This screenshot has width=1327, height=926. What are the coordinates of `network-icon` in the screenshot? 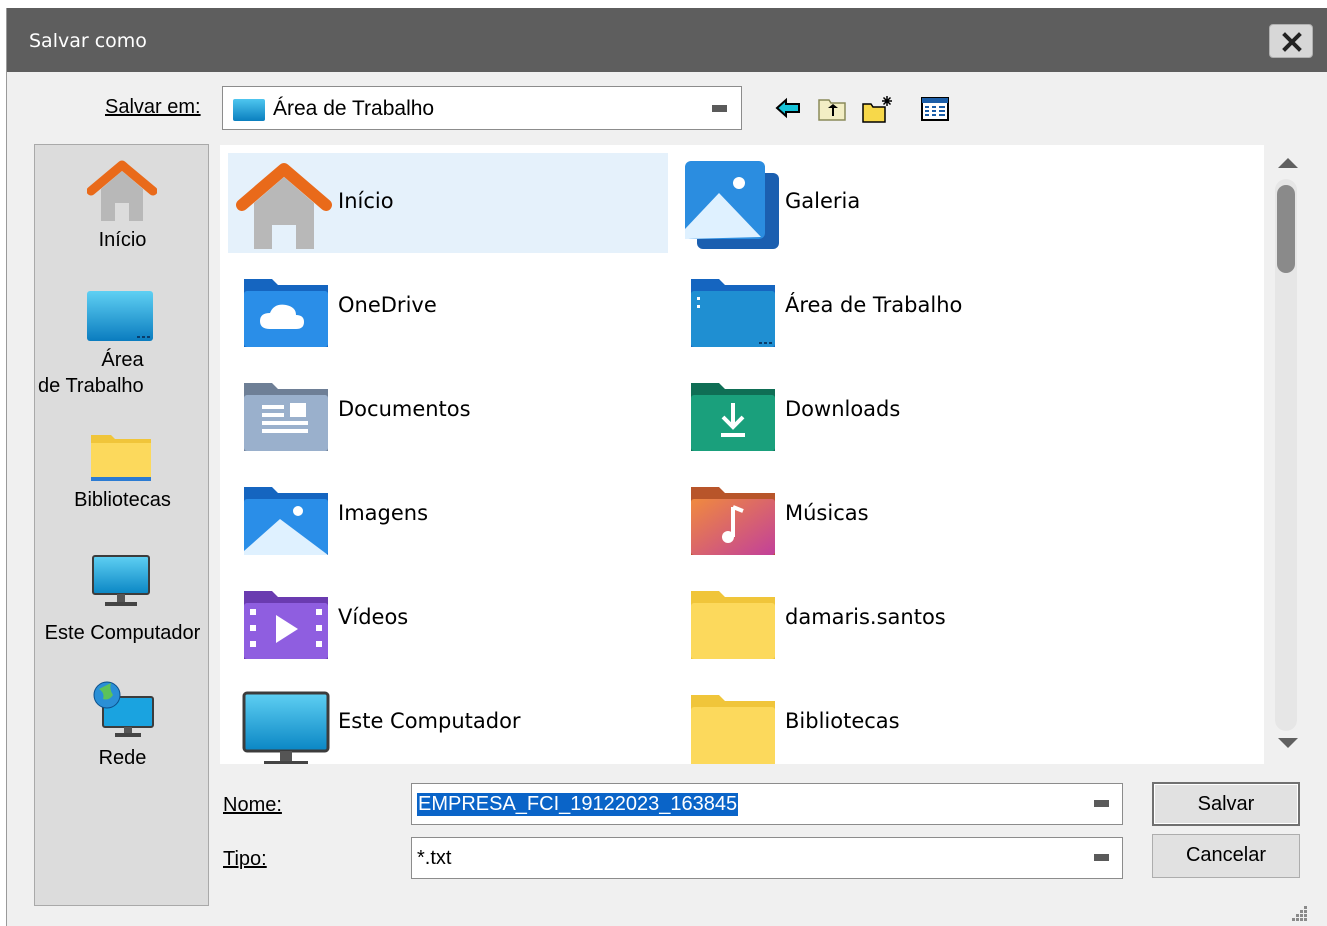 It's located at (123, 709).